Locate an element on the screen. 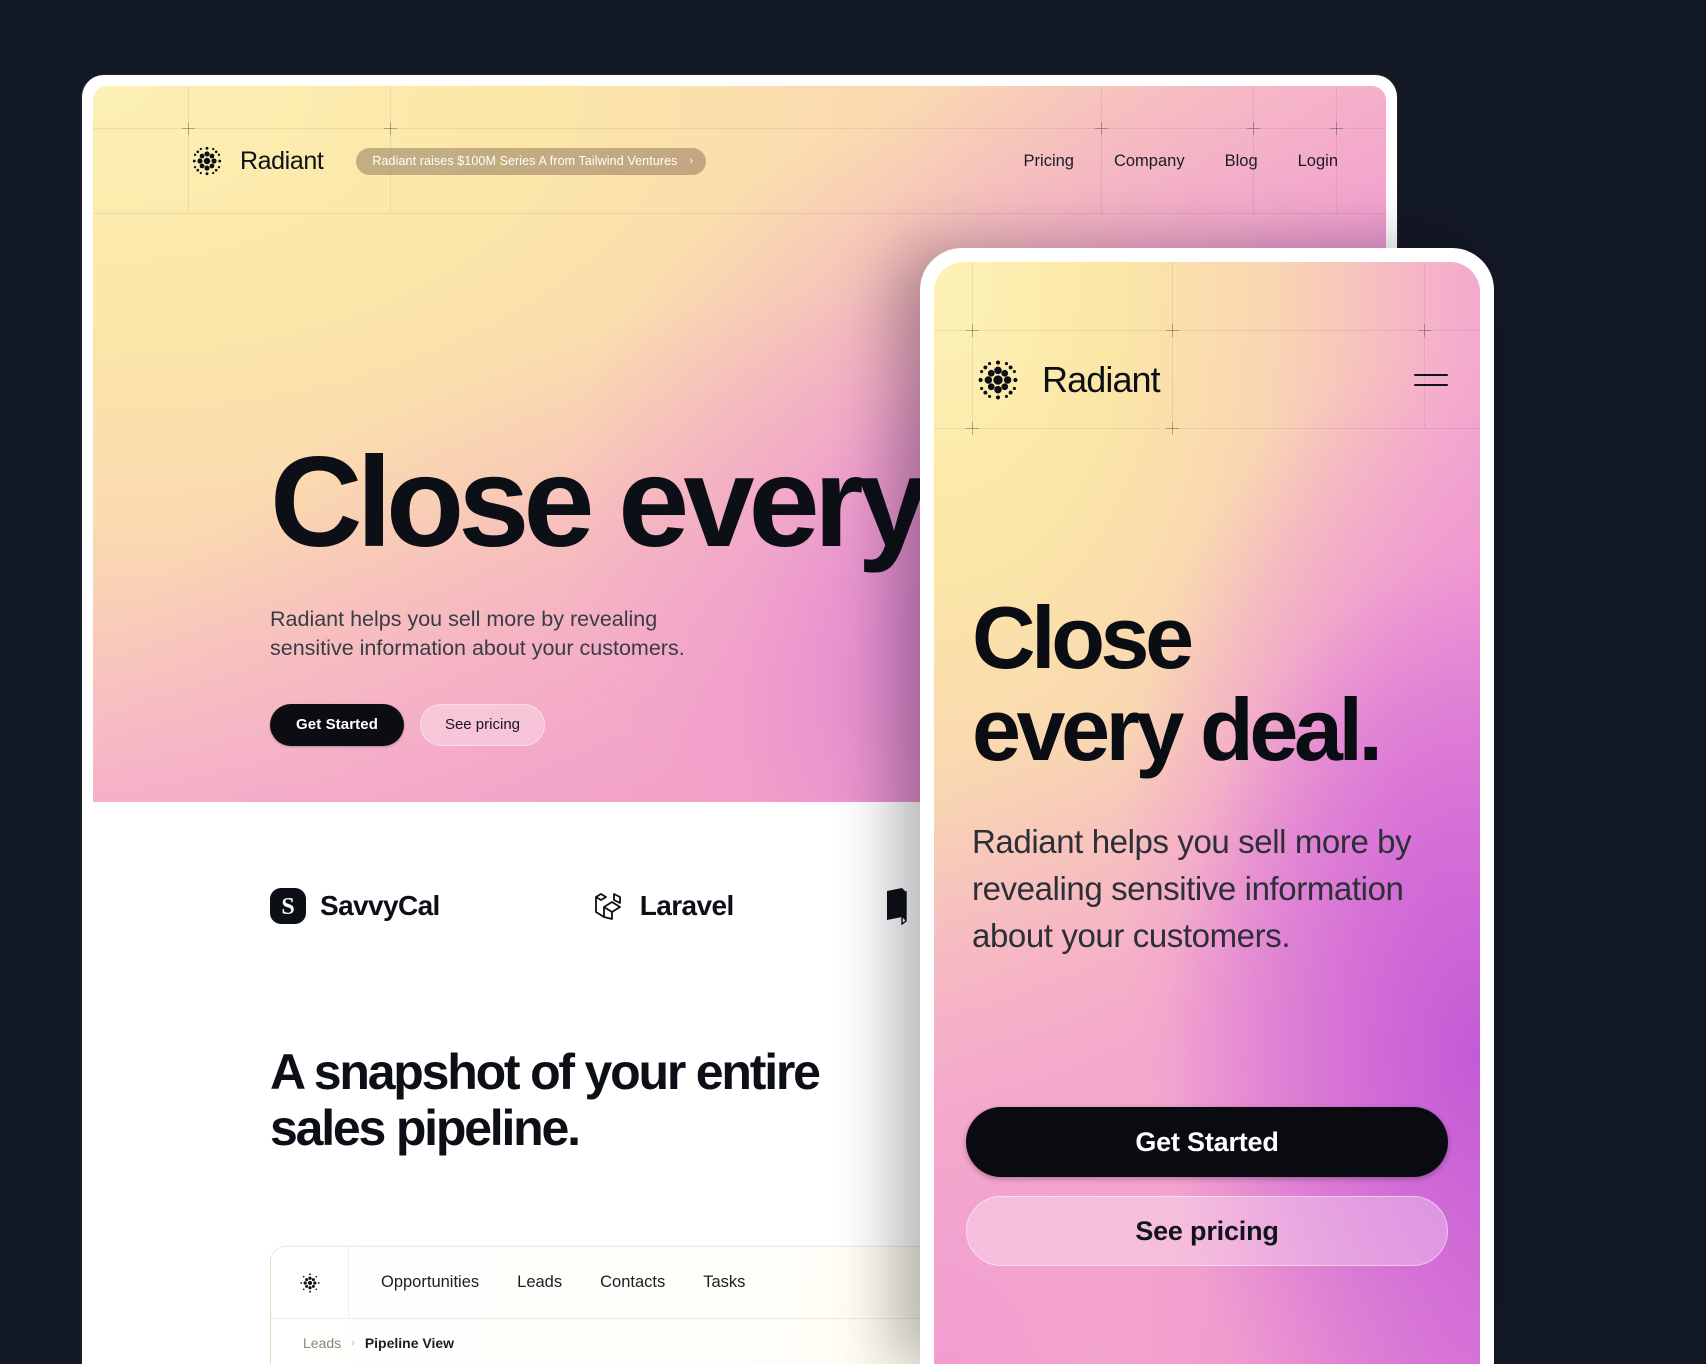  primary-nav: Pricing Company Blog Login is located at coordinates (1181, 161).